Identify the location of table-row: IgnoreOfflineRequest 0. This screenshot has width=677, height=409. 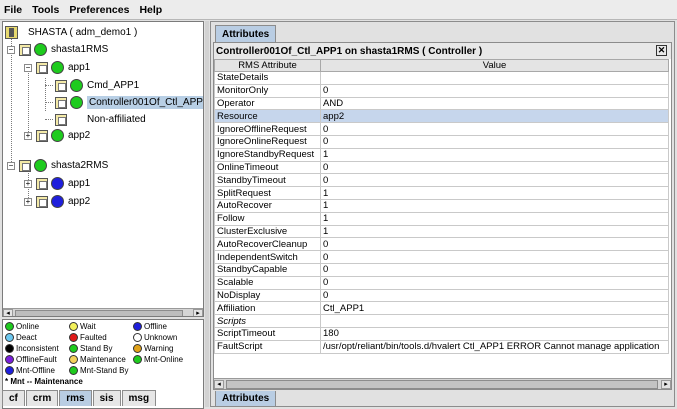
(441, 129).